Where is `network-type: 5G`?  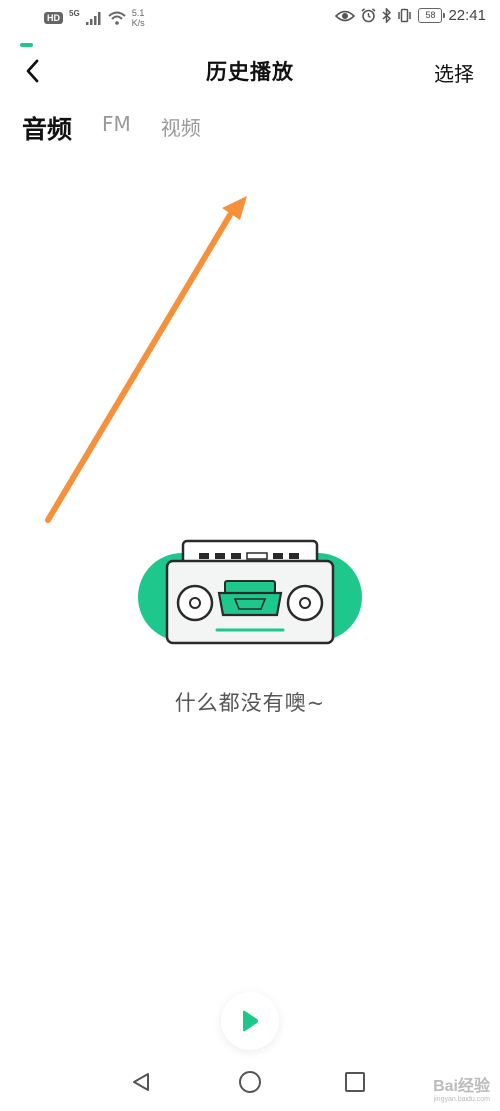 network-type: 5G is located at coordinates (74, 13).